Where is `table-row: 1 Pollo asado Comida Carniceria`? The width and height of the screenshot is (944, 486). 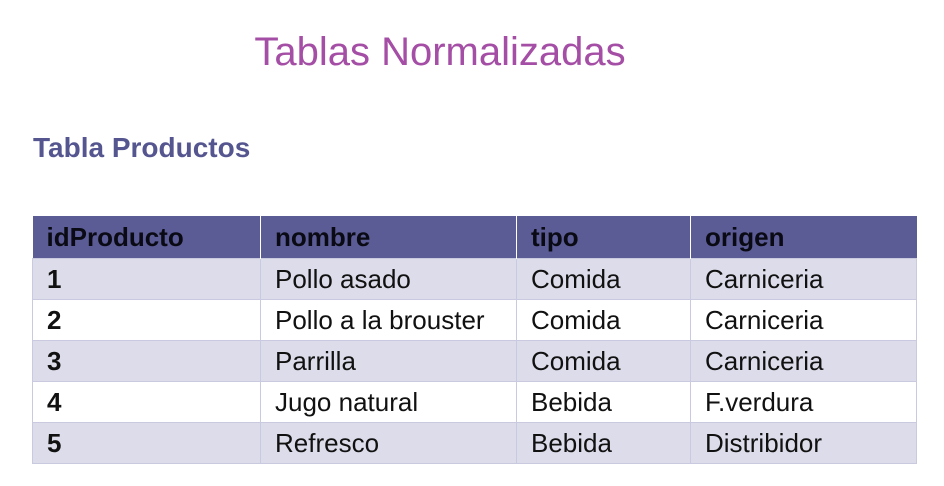 table-row: 1 Pollo asado Comida Carniceria is located at coordinates (474, 279).